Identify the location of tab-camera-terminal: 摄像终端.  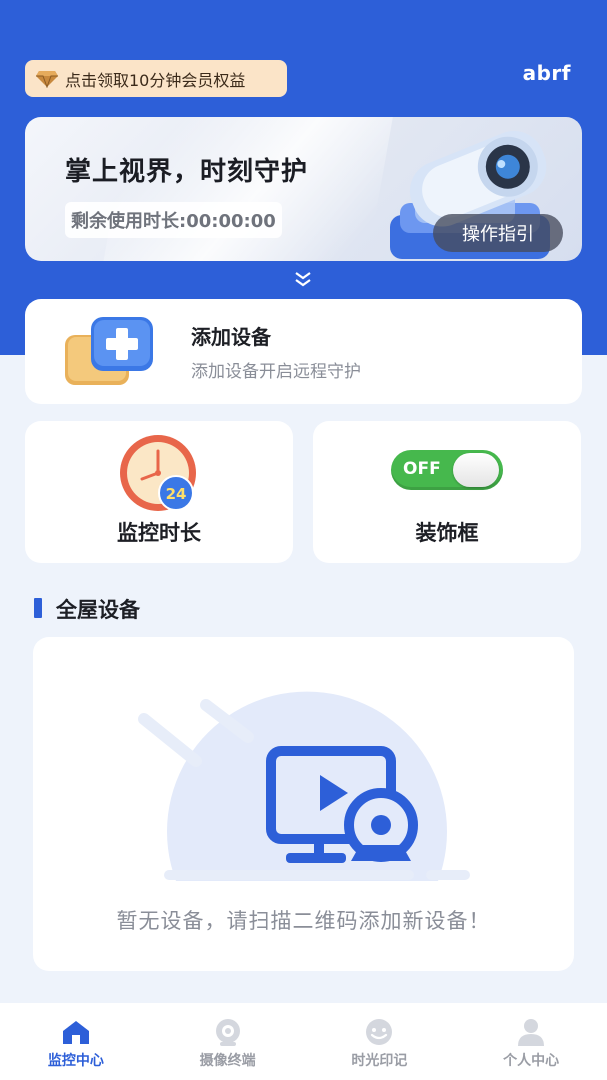
(228, 1041).